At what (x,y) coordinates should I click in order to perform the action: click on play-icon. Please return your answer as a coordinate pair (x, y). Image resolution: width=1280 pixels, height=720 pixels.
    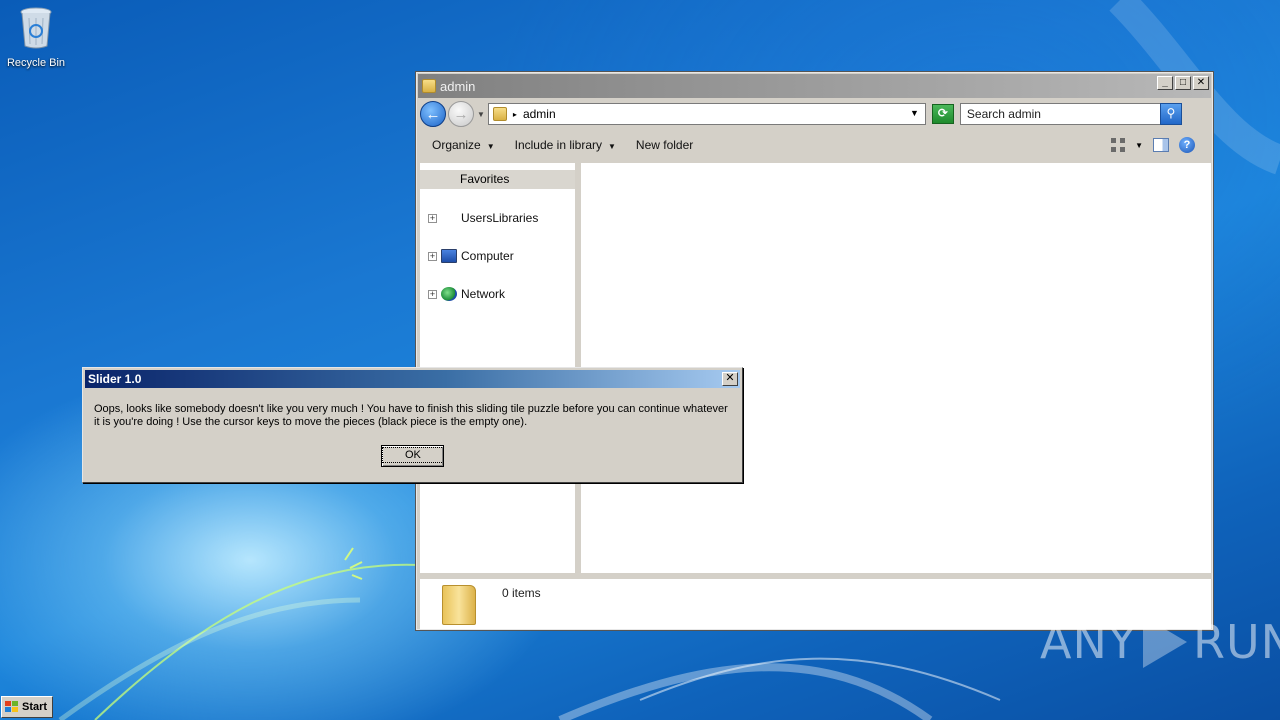
    Looking at the image, I should click on (1164, 642).